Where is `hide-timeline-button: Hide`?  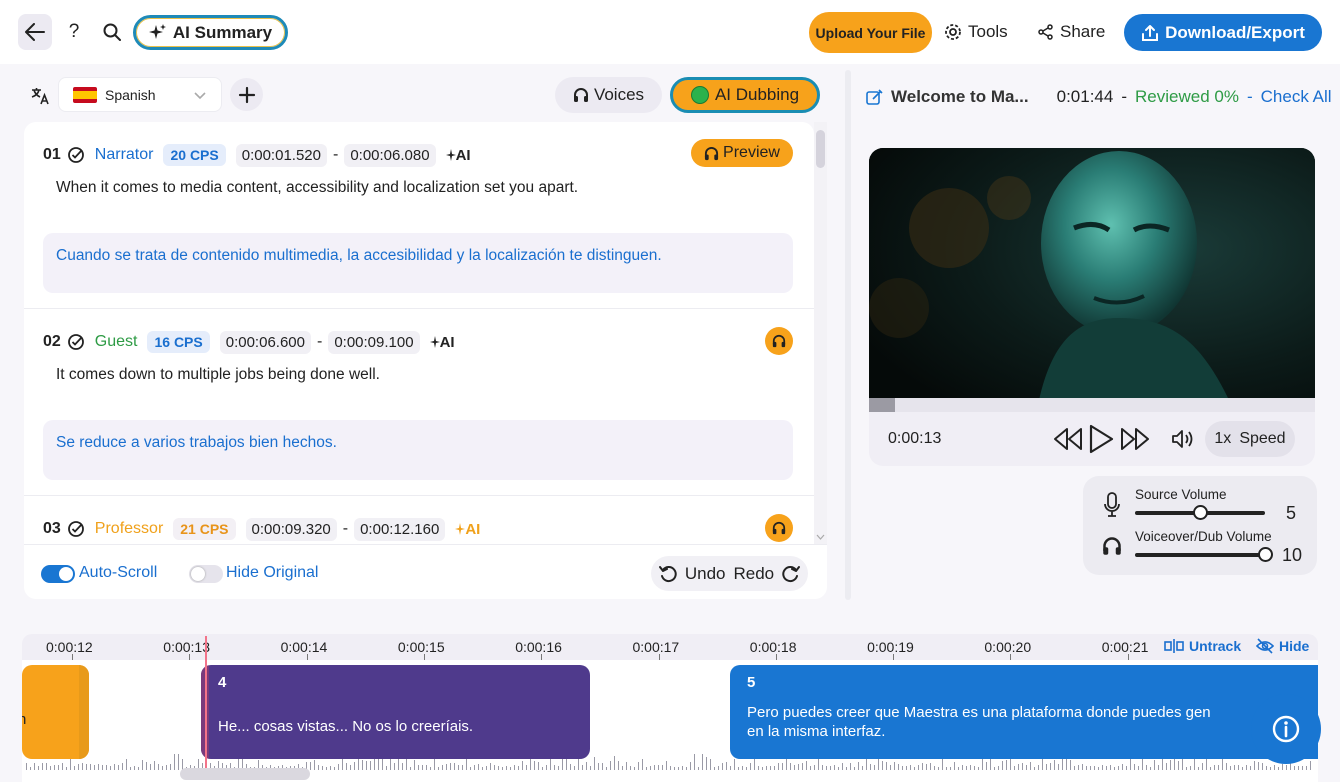 hide-timeline-button: Hide is located at coordinates (1282, 646).